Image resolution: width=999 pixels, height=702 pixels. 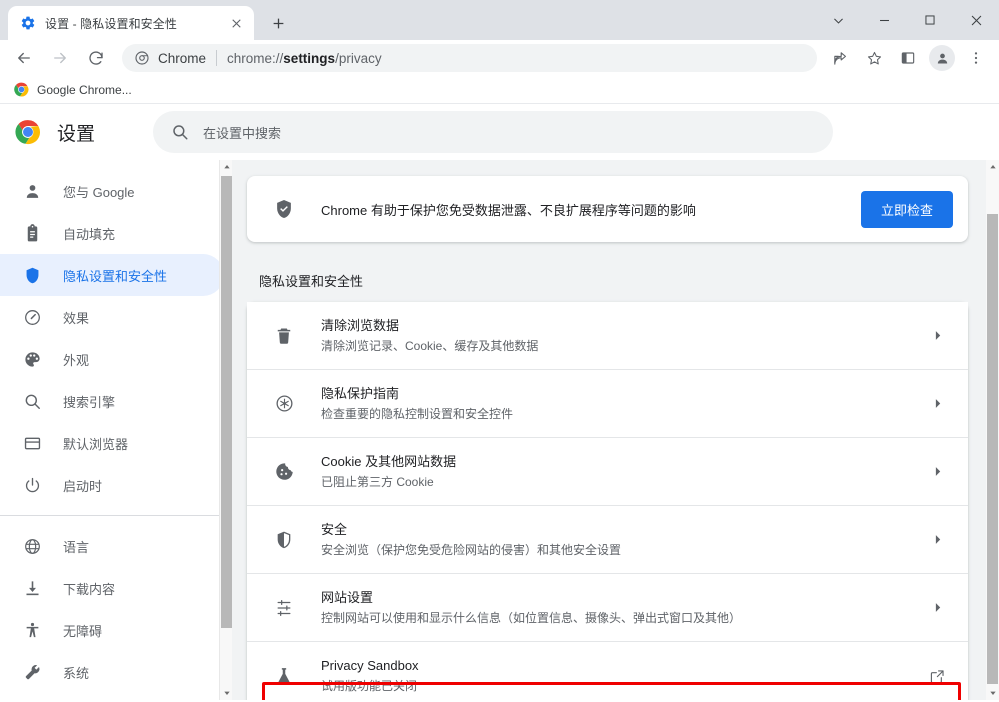 I want to click on row-subtitle: 试用版功能已关闭, so click(x=369, y=686).